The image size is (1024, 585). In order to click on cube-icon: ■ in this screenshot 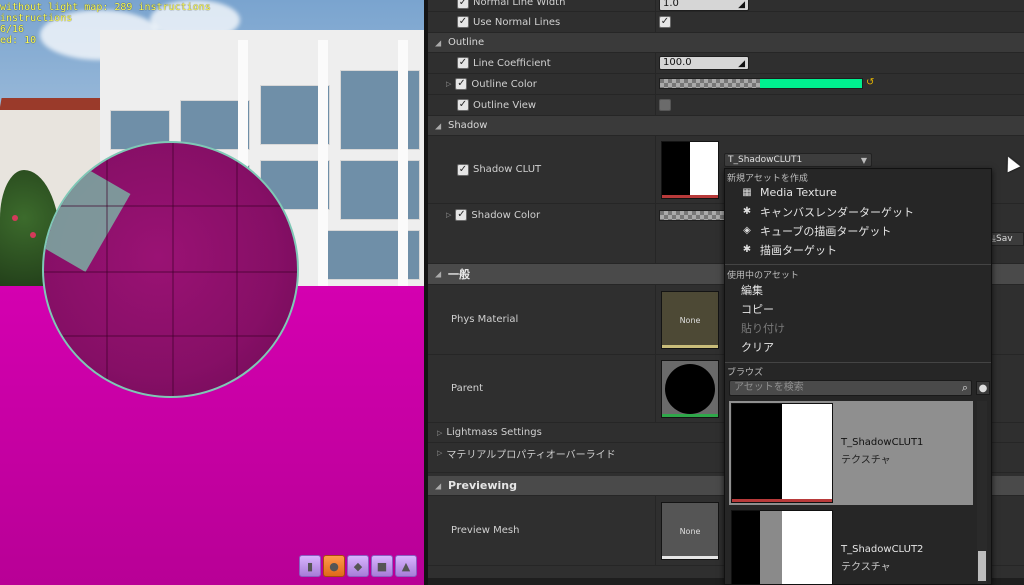, I will do `click(382, 566)`.